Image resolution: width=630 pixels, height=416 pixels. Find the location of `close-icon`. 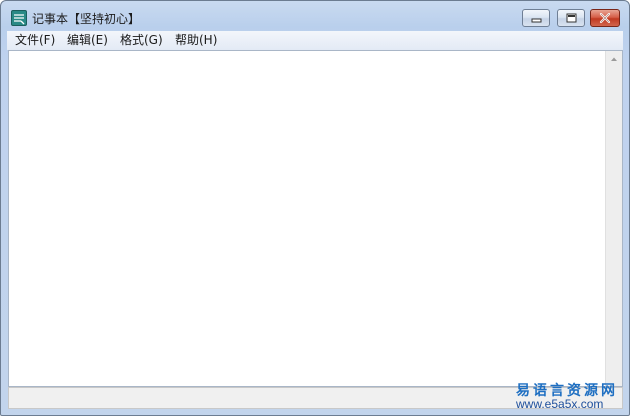

close-icon is located at coordinates (605, 18).